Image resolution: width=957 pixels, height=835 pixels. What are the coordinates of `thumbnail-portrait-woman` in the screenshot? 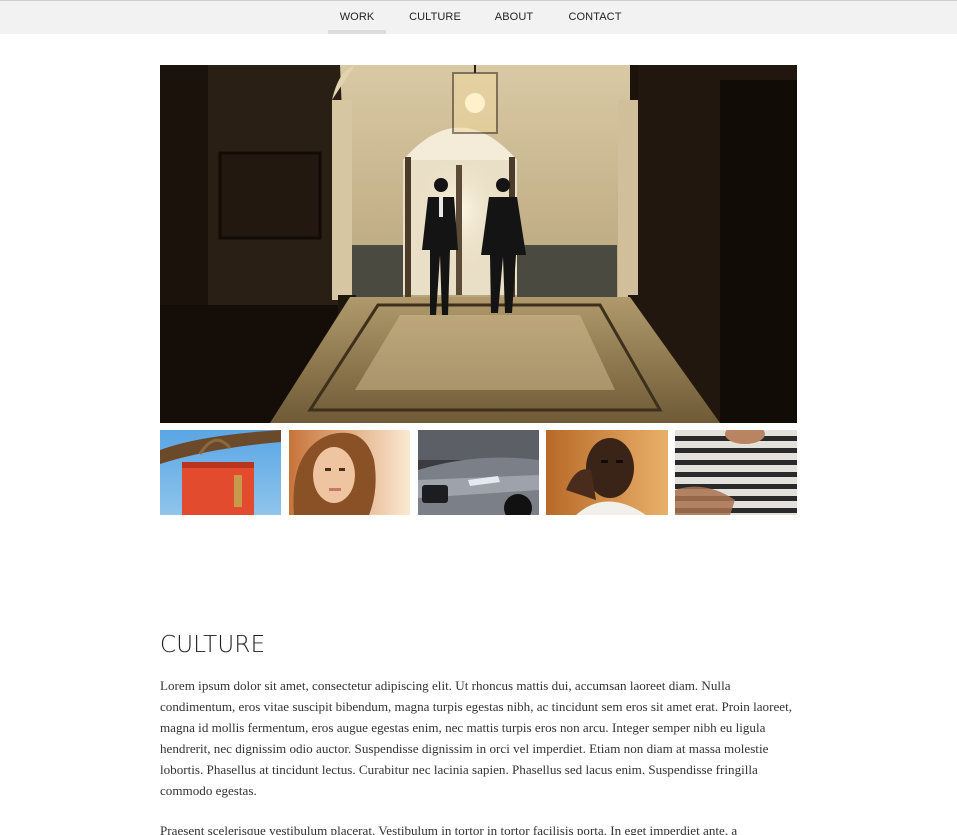 It's located at (349, 472).